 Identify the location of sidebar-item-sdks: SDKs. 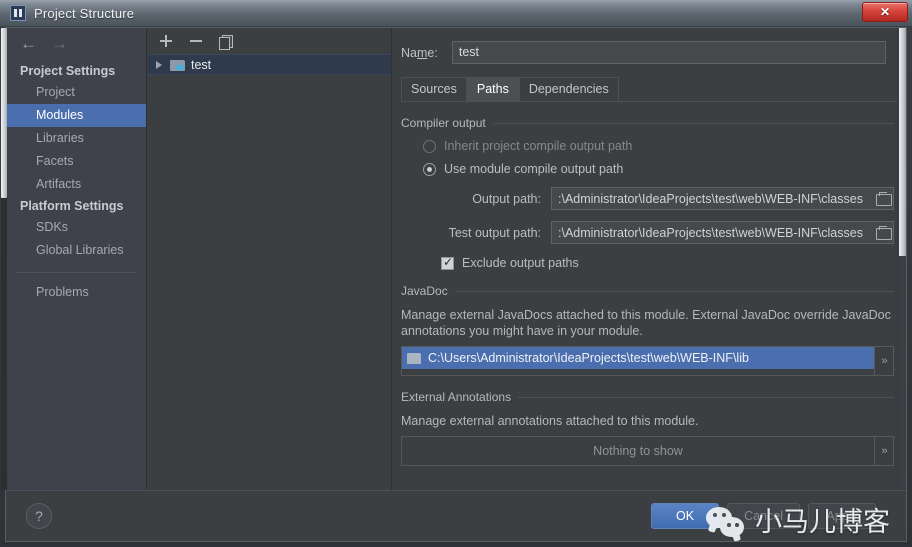
(76, 227).